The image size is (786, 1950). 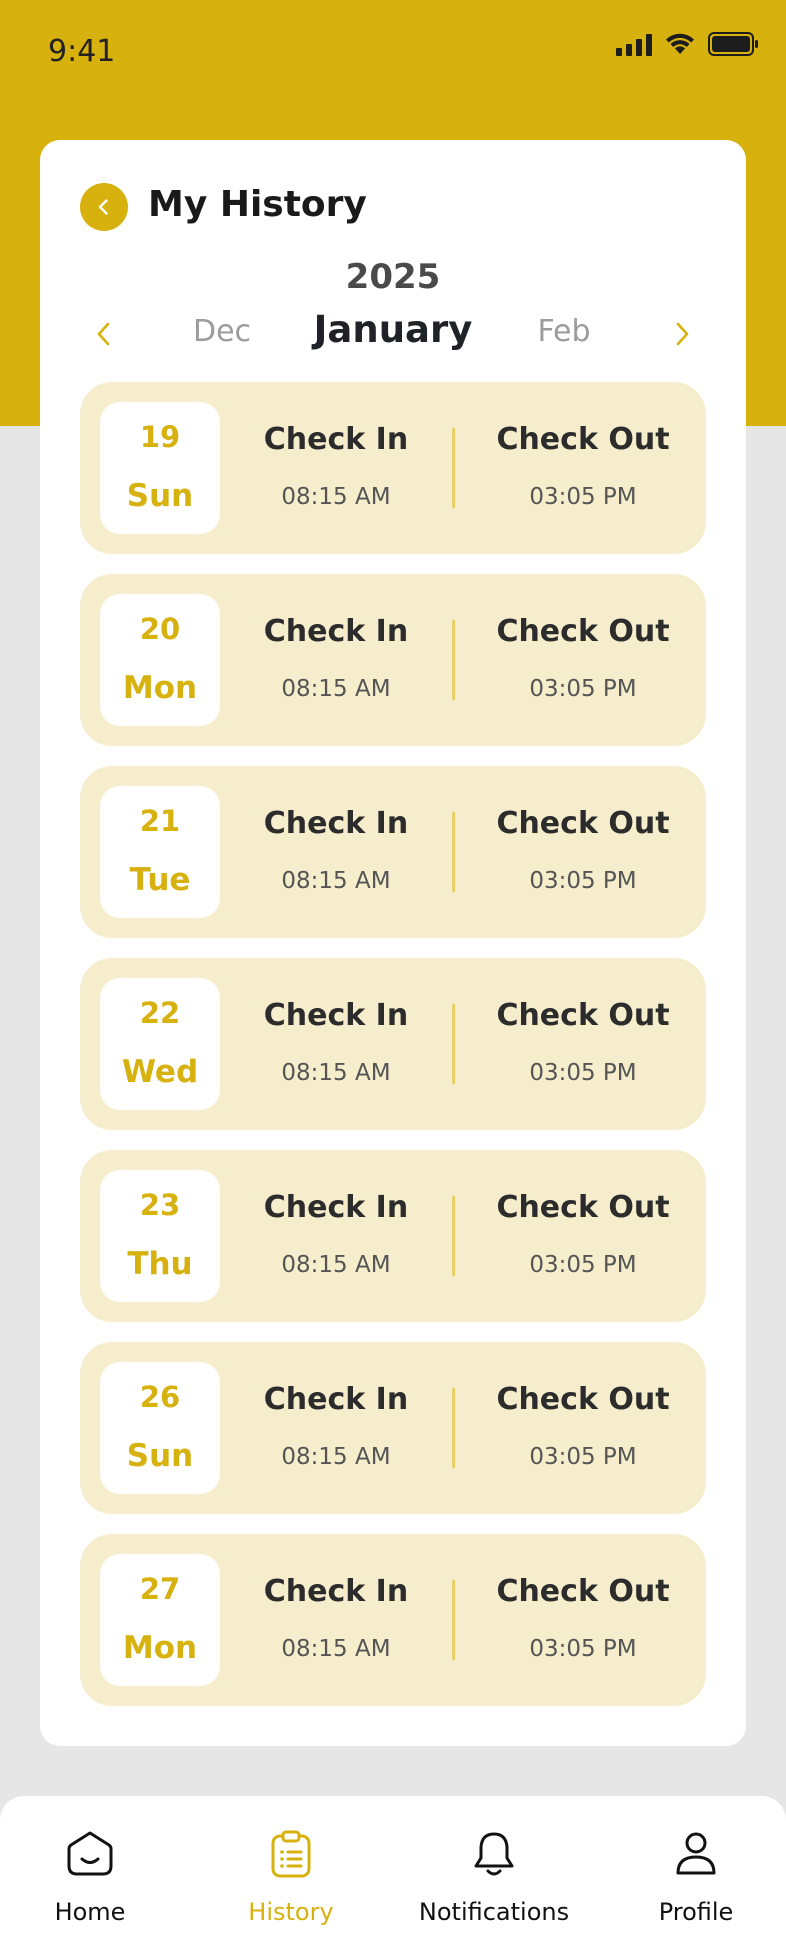 I want to click on date-box: 23 Thu, so click(x=160, y=1236).